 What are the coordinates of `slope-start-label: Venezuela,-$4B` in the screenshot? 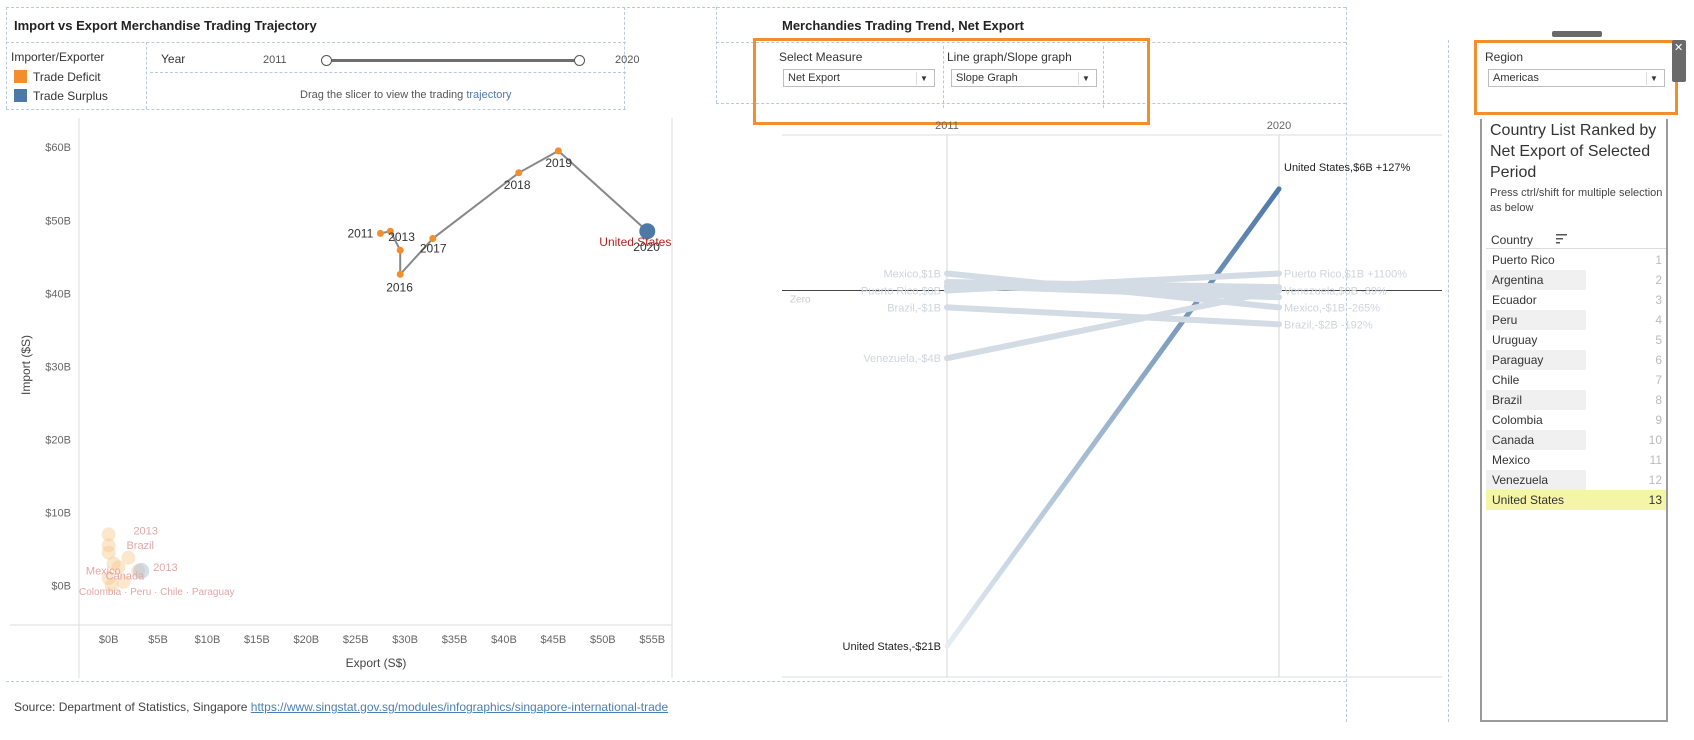 It's located at (902, 359).